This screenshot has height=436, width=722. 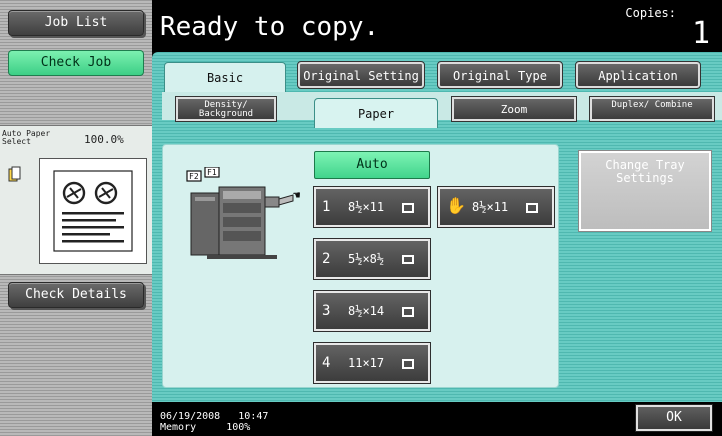 What do you see at coordinates (225, 77) in the screenshot?
I see `tab-basic: Basic` at bounding box center [225, 77].